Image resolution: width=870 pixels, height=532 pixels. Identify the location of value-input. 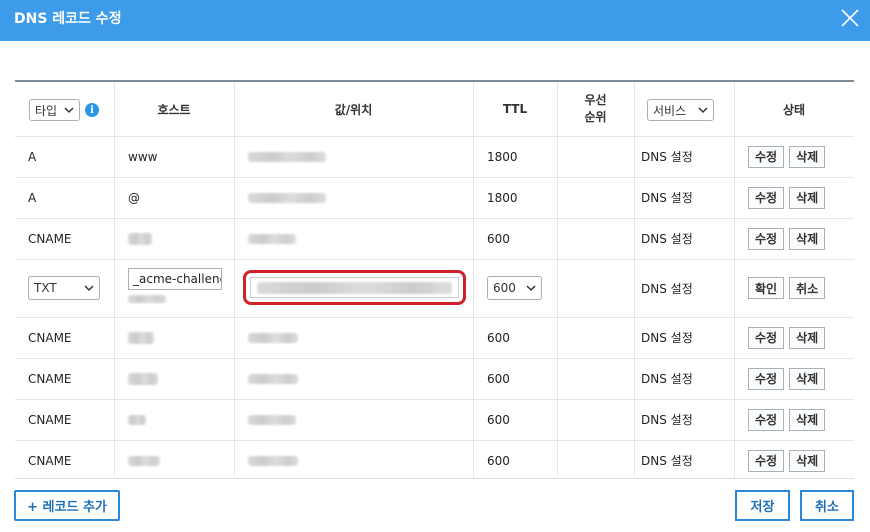
(354, 287).